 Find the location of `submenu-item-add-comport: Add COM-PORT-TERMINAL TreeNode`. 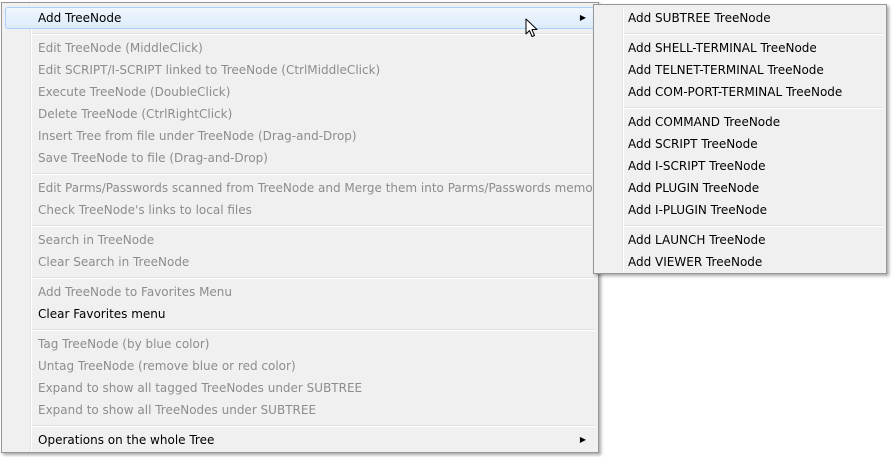

submenu-item-add-comport: Add COM-PORT-TERMINAL TreeNode is located at coordinates (740, 92).